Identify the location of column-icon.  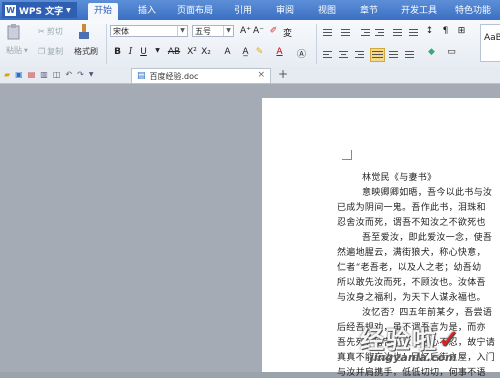
(409, 54).